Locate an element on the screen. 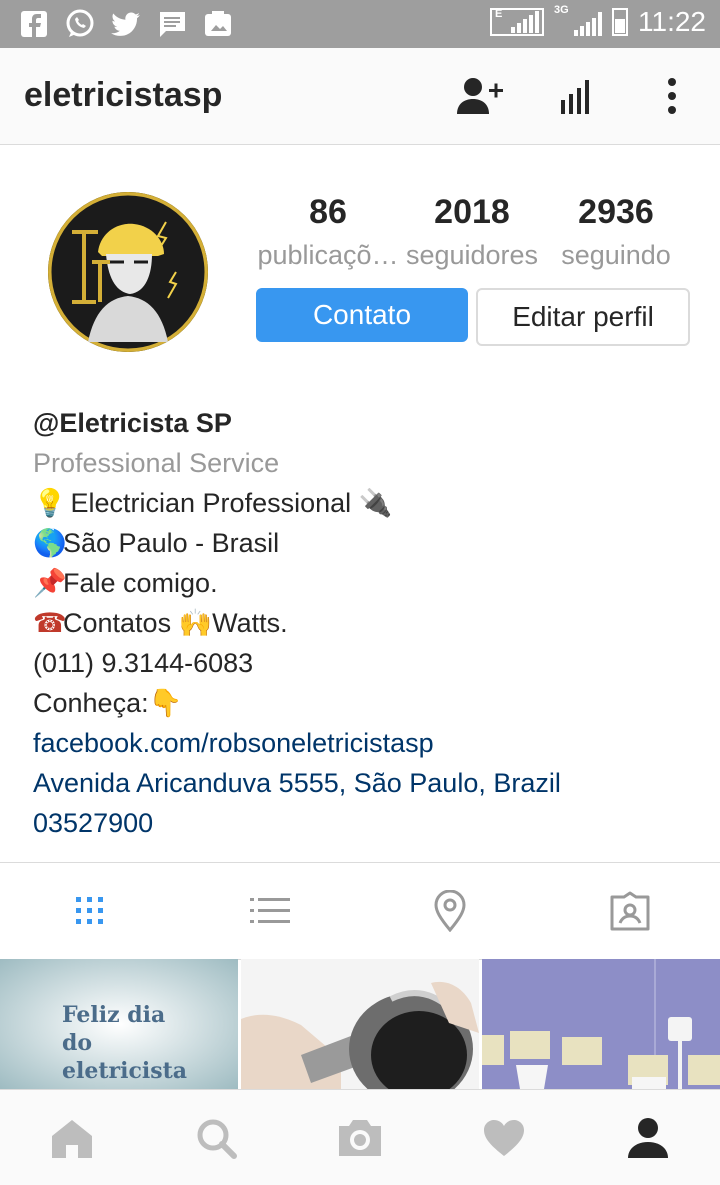  followers-label: seguidores is located at coordinates (472, 255).